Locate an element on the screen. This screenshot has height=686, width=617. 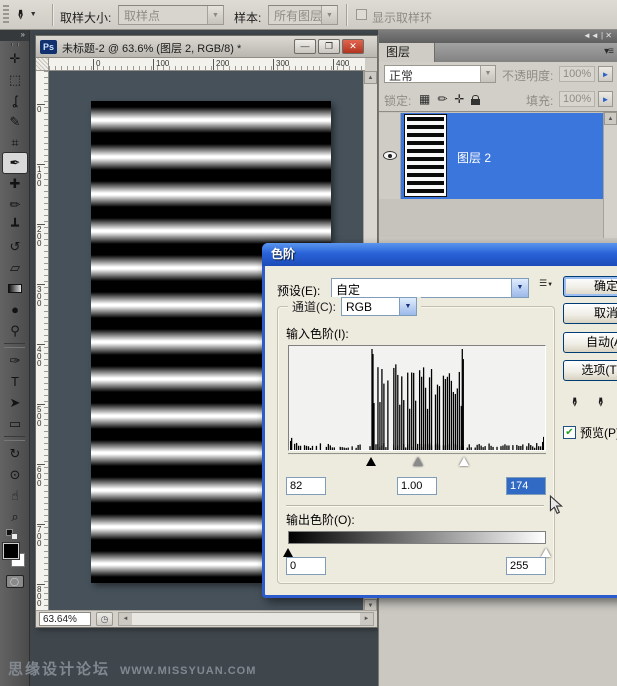
tool-brush-tool: ✏ is located at coordinates (15, 204).